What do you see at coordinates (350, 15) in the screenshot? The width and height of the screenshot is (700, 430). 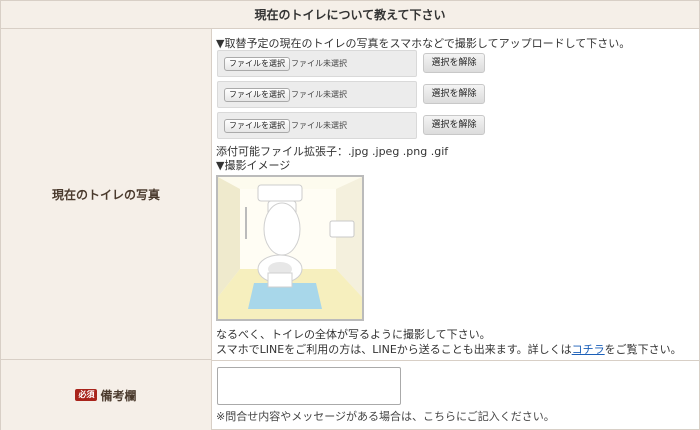 I see `section-header: 現在のトイレについて教えて下さい` at bounding box center [350, 15].